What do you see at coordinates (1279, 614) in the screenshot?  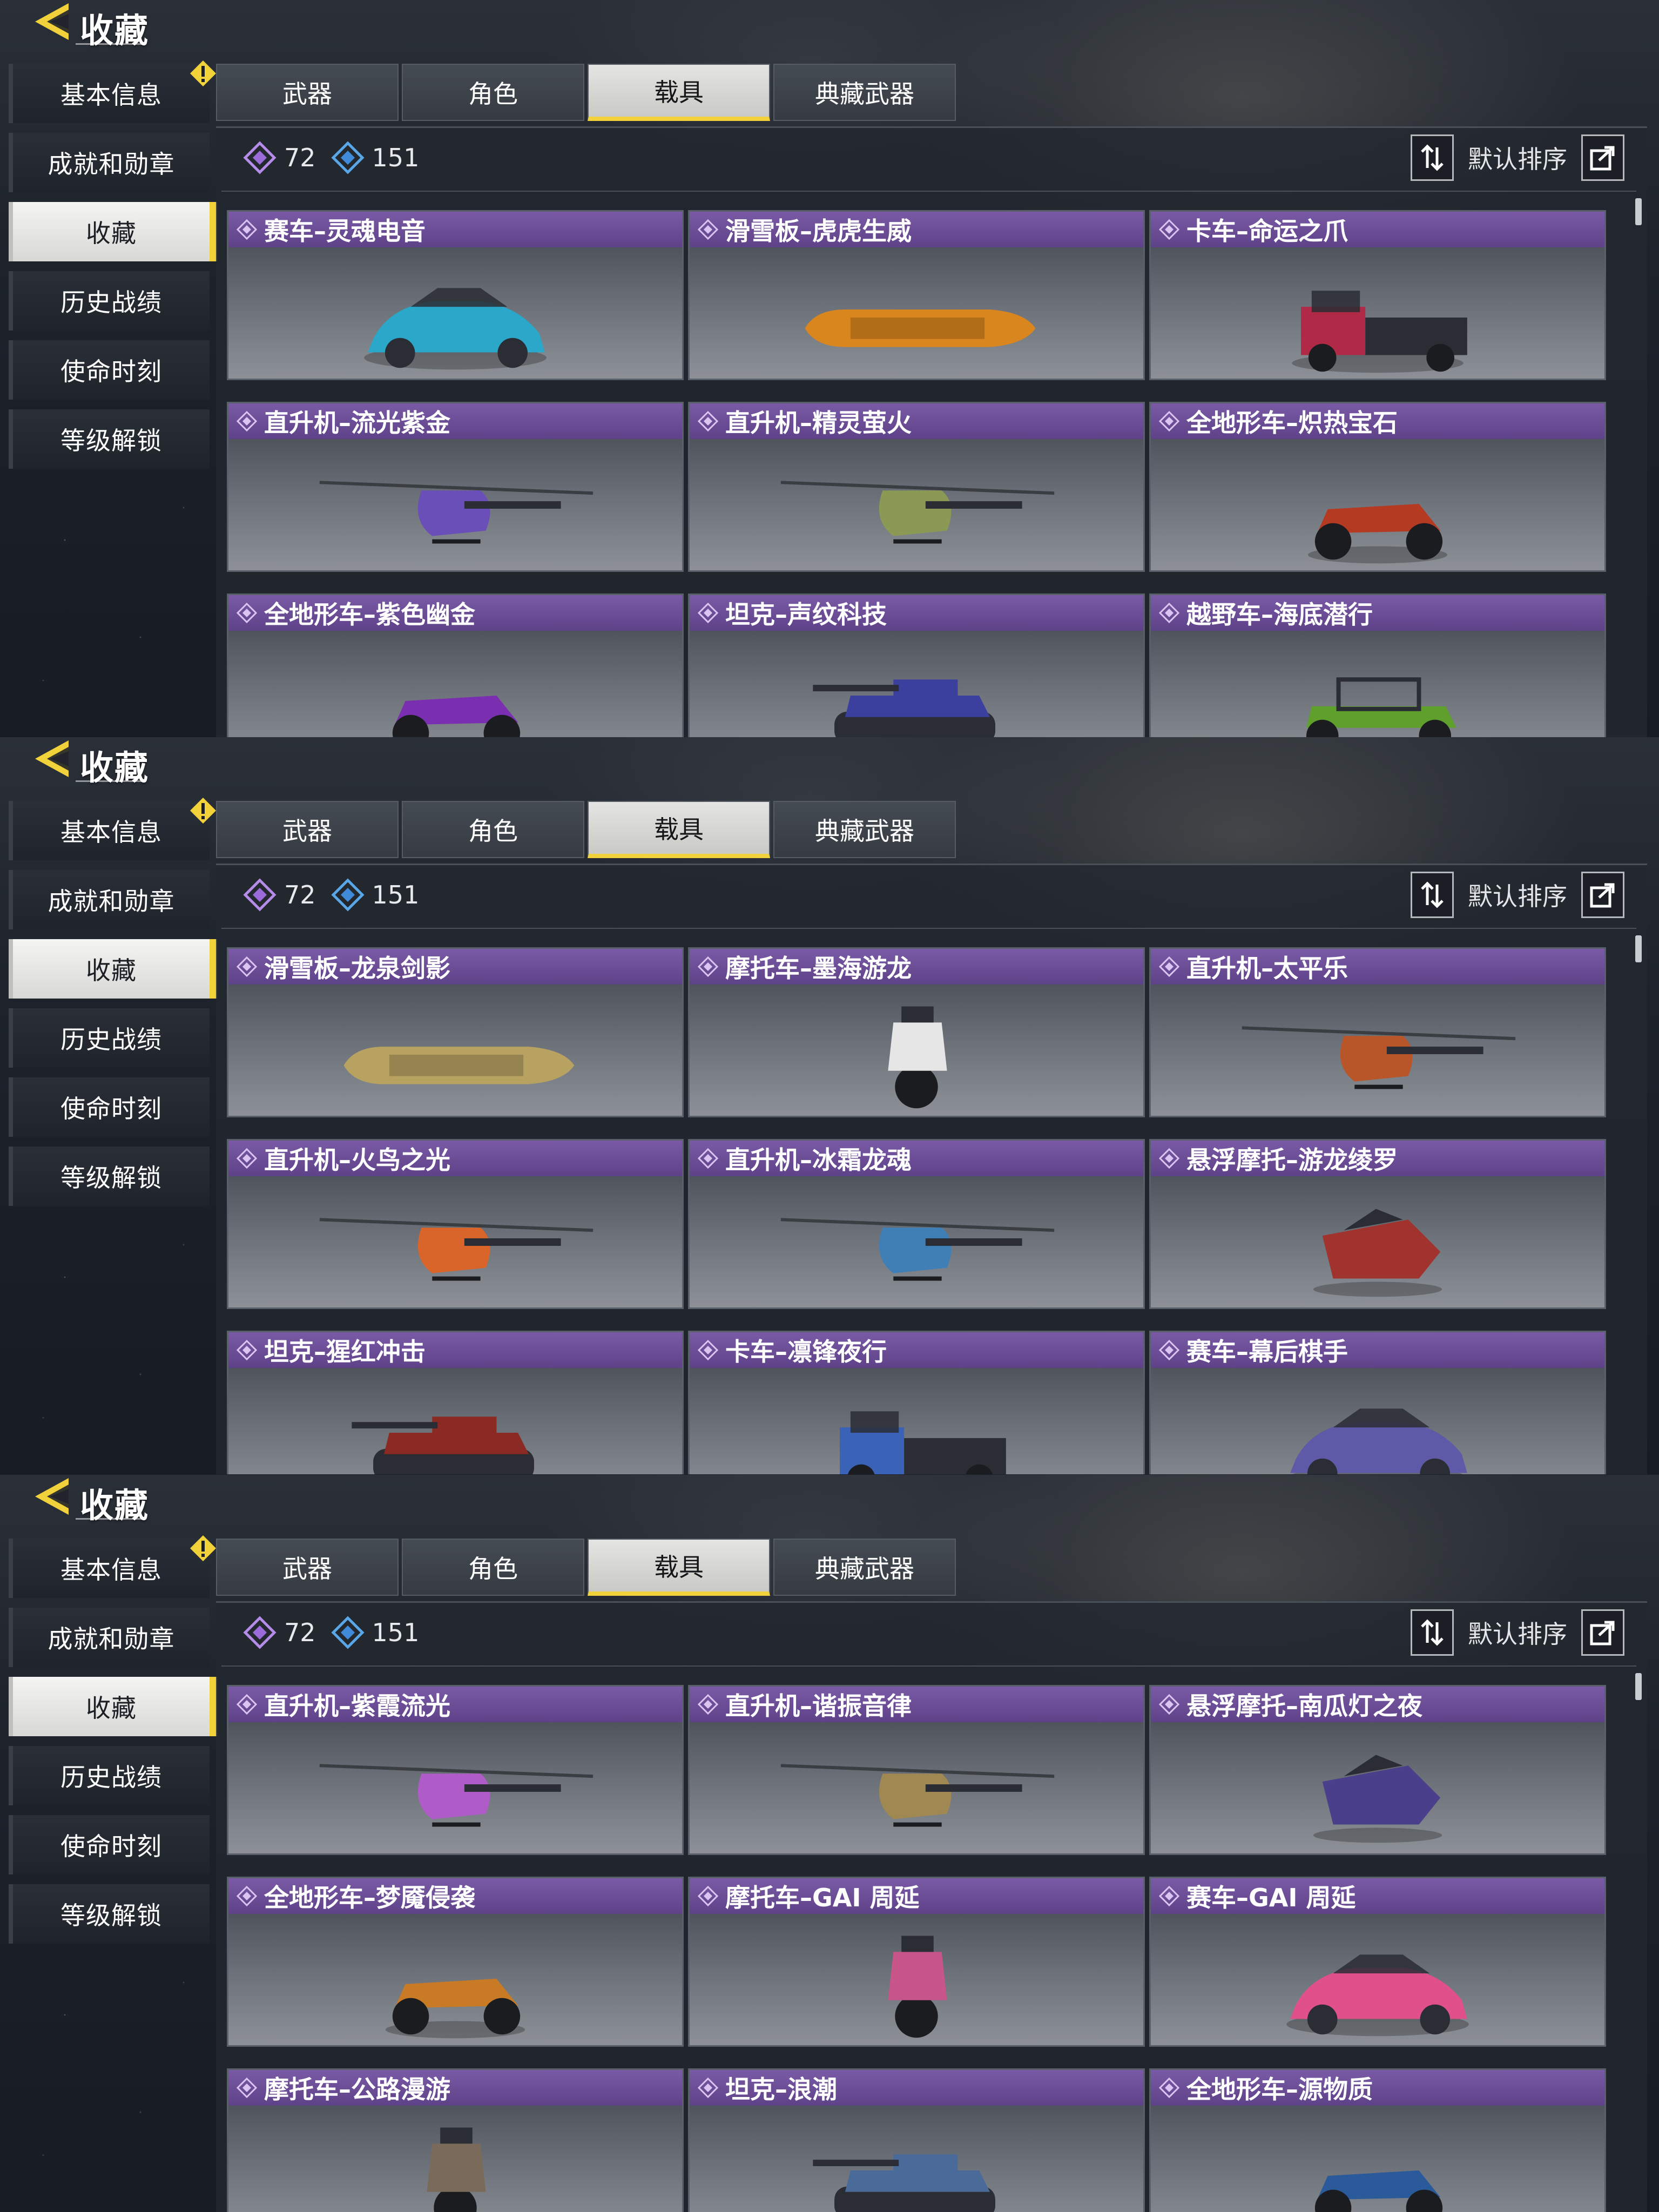 I see `card-title: 越野车–海底潜行` at bounding box center [1279, 614].